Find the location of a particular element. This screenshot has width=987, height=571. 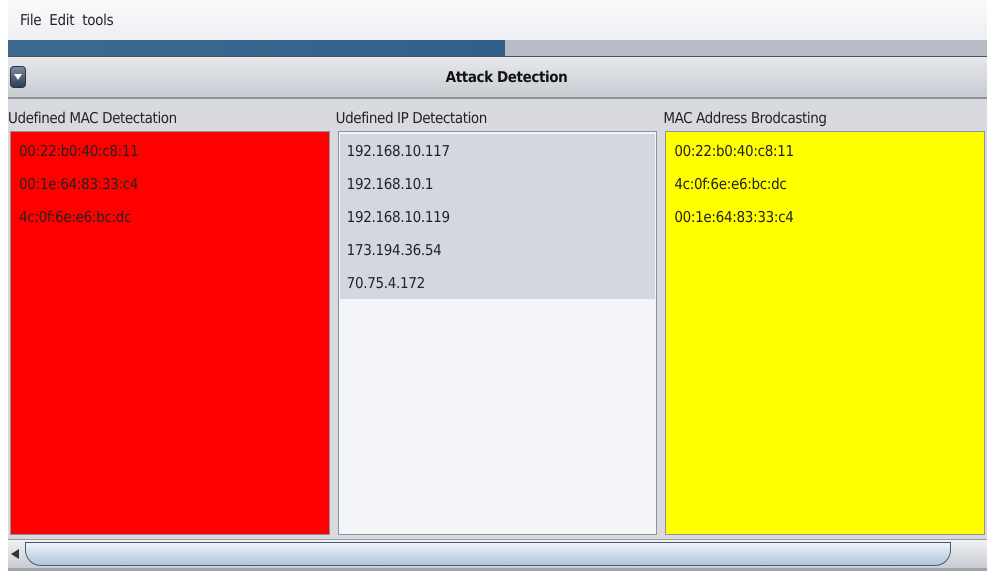

dropdown-button is located at coordinates (18, 77).